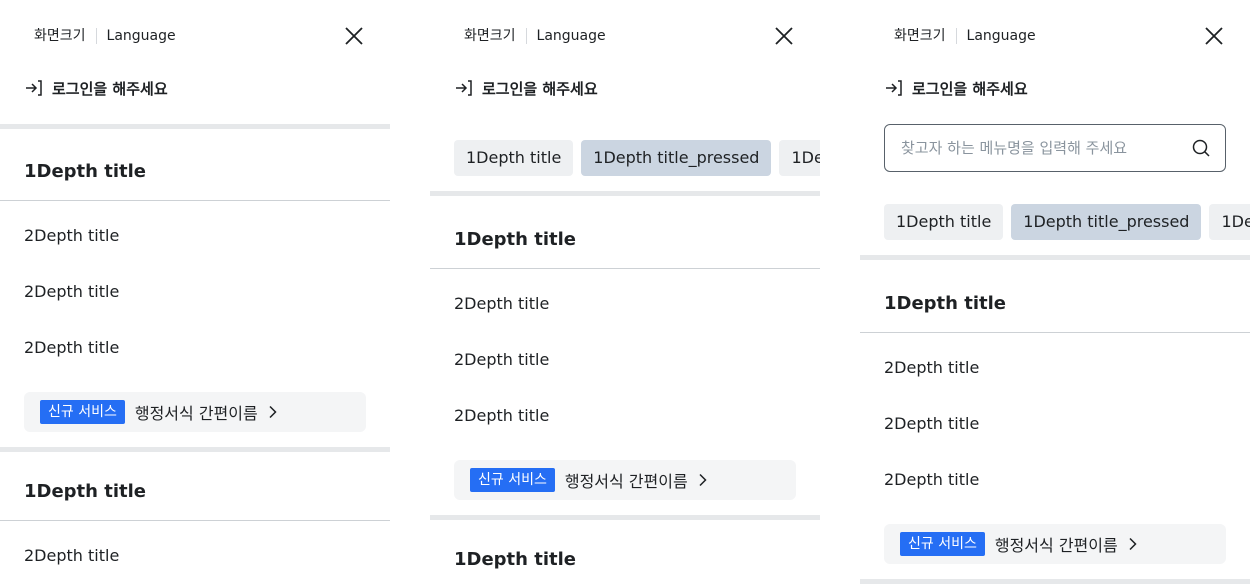  I want to click on menu-search-box, so click(1055, 148).